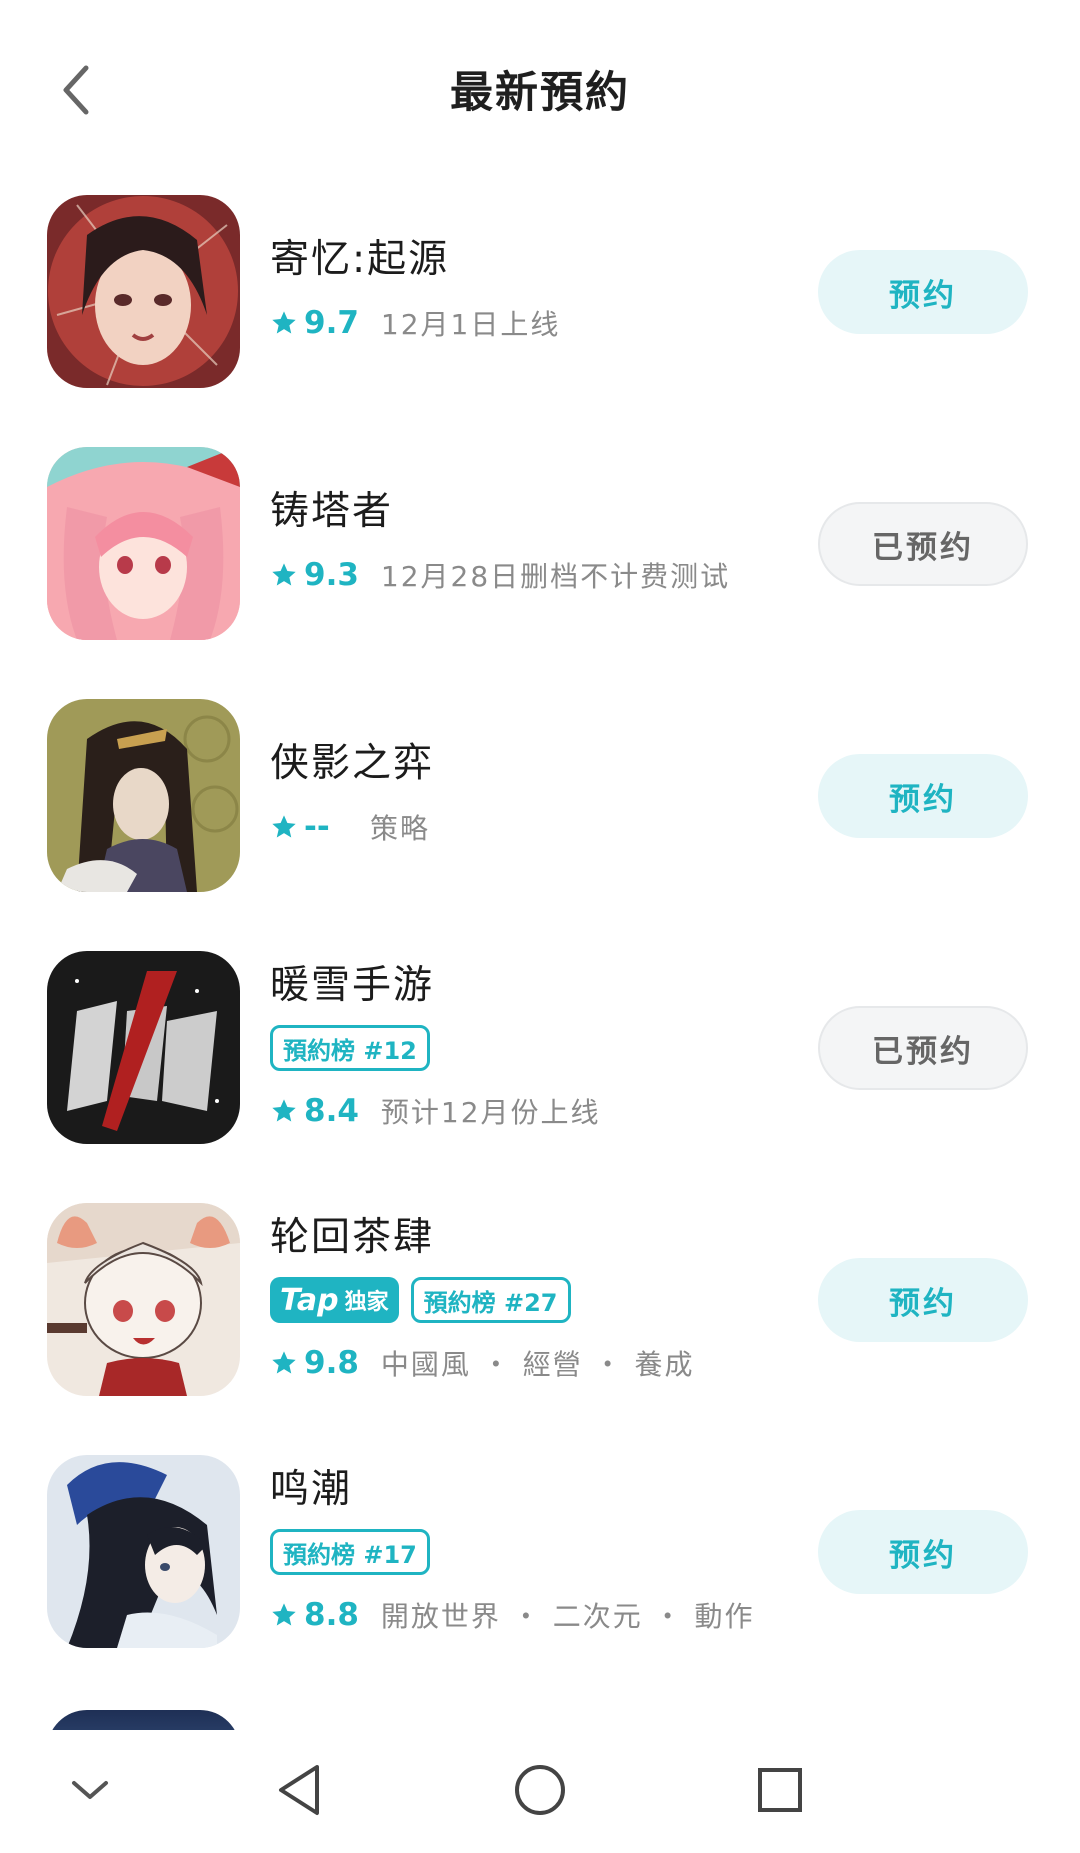 The width and height of the screenshot is (1080, 1853). What do you see at coordinates (350, 1552) in the screenshot?
I see `ranking-badge: 預約榜 #17` at bounding box center [350, 1552].